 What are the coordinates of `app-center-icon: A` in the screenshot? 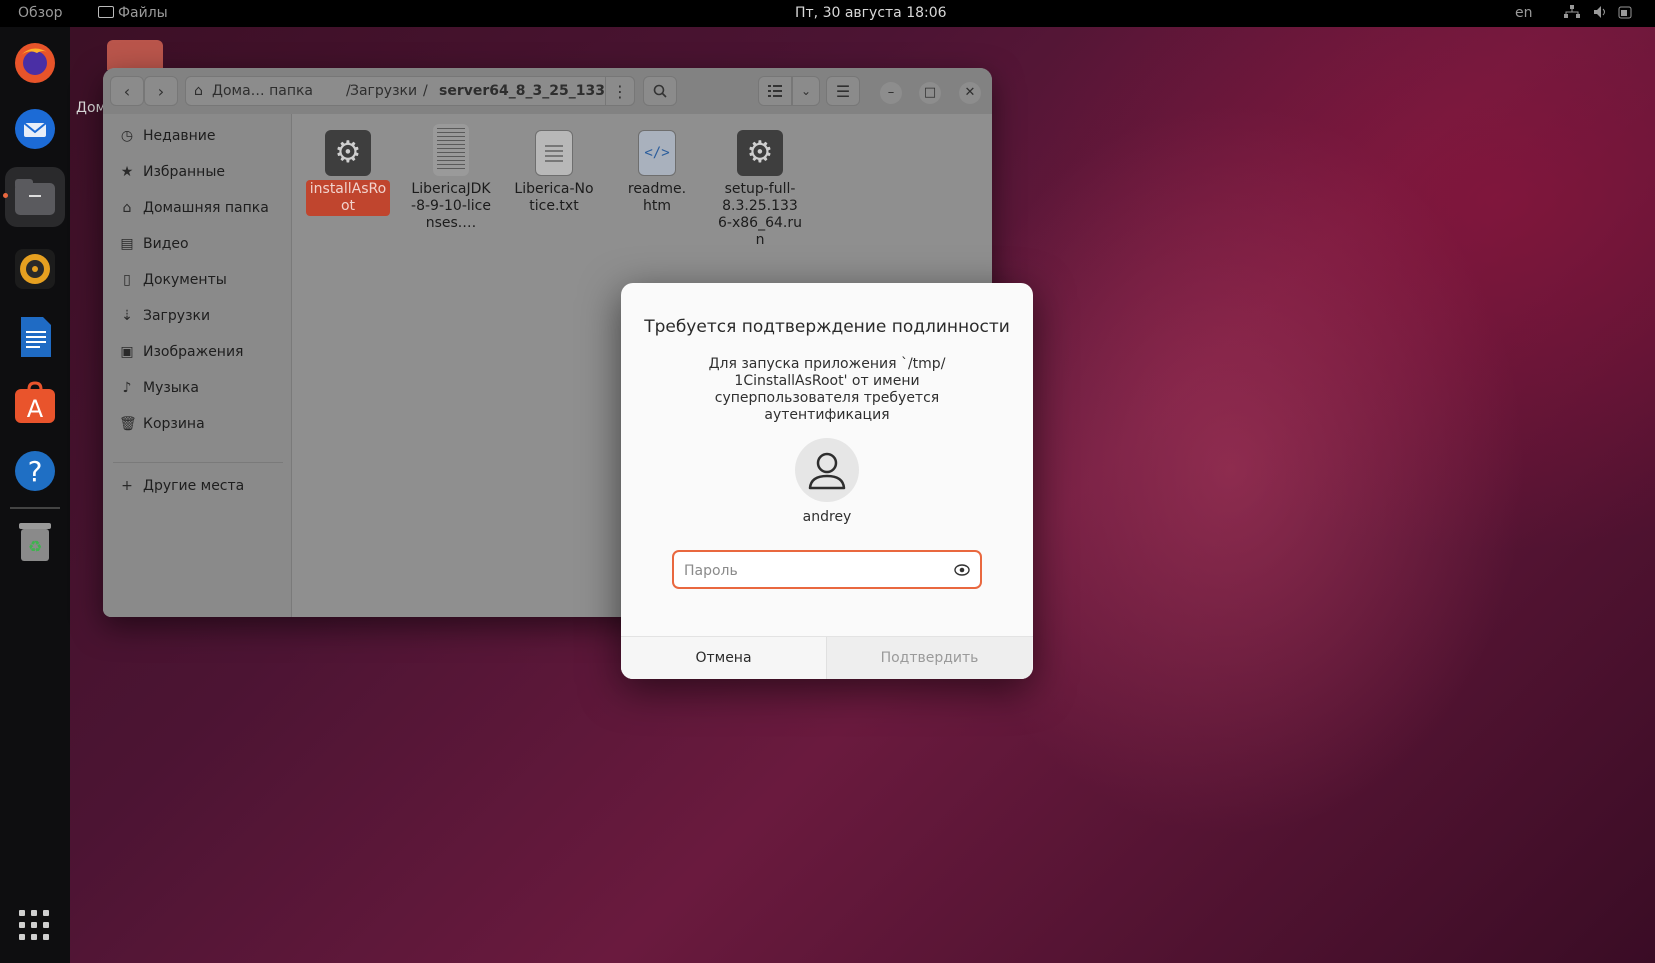 It's located at (35, 403).